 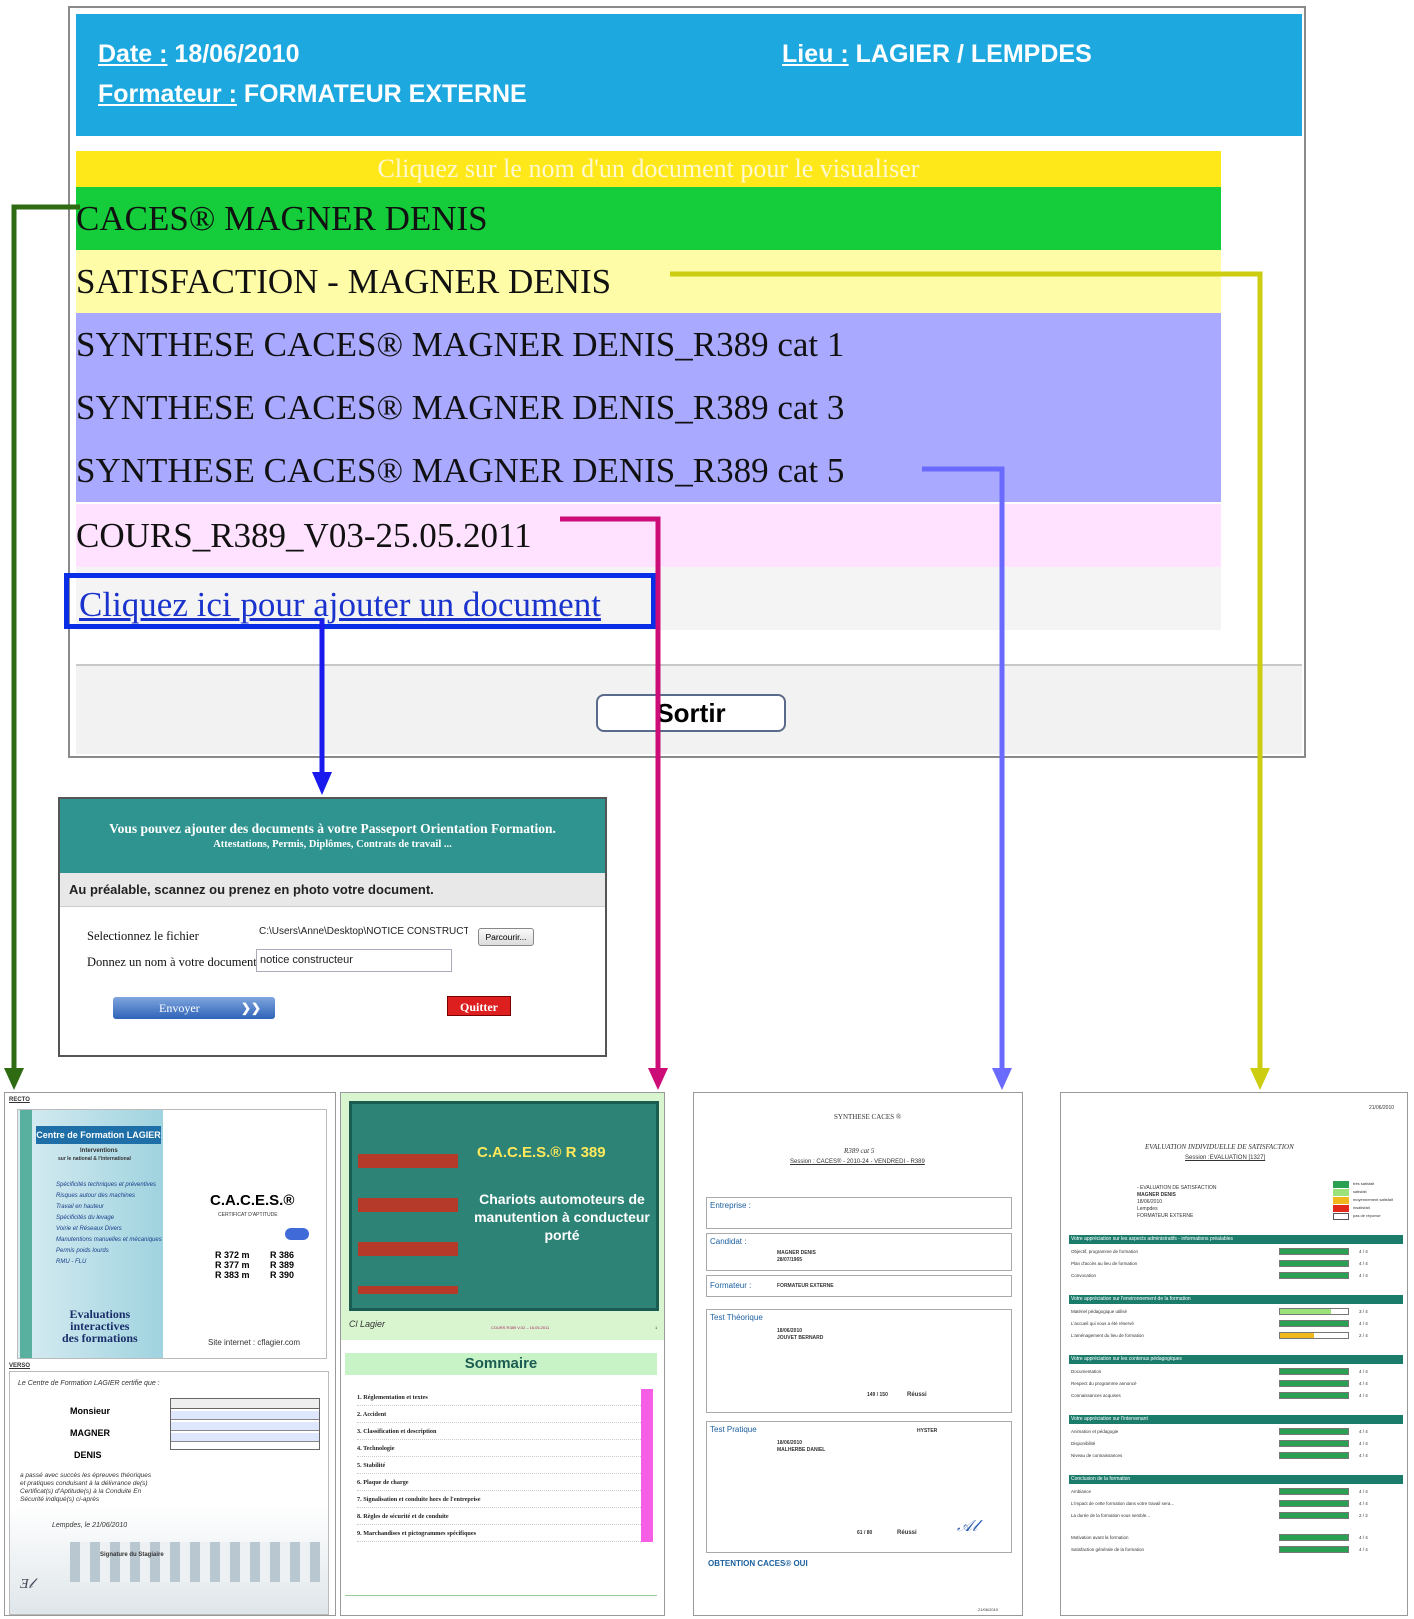 What do you see at coordinates (371, 1465) in the screenshot?
I see `sommaire-item-label: 5. Stabilité` at bounding box center [371, 1465].